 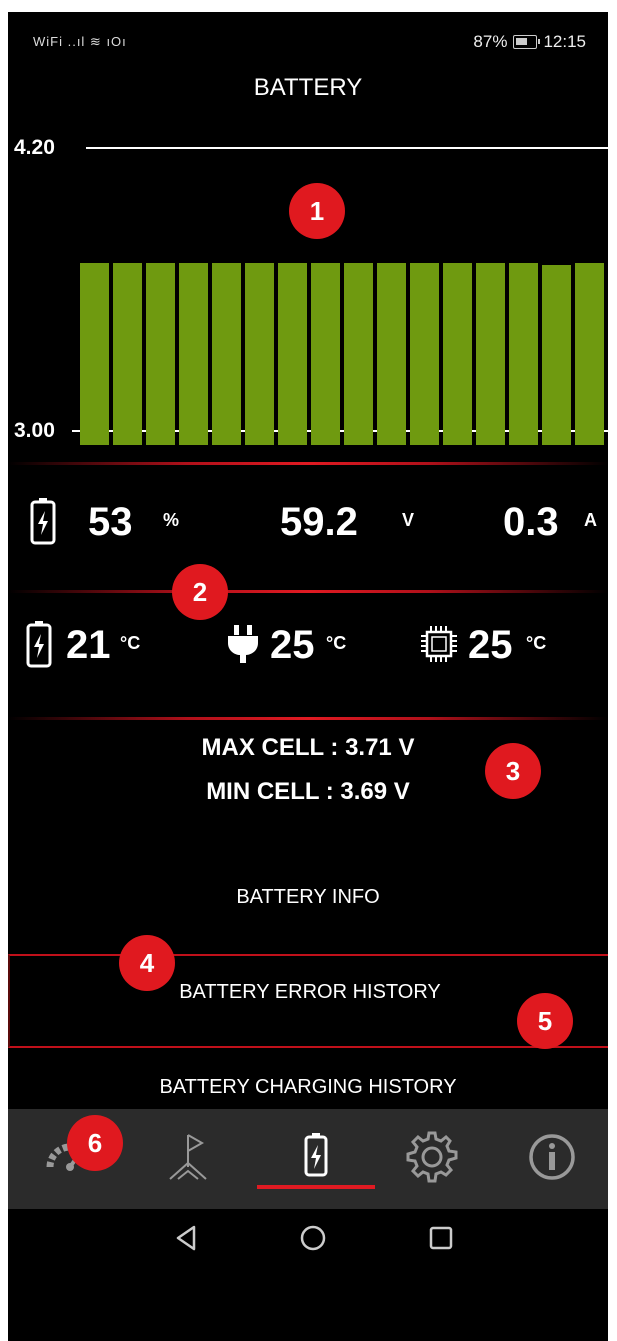 I want to click on annotation-badge-2: 2, so click(x=200, y=592).